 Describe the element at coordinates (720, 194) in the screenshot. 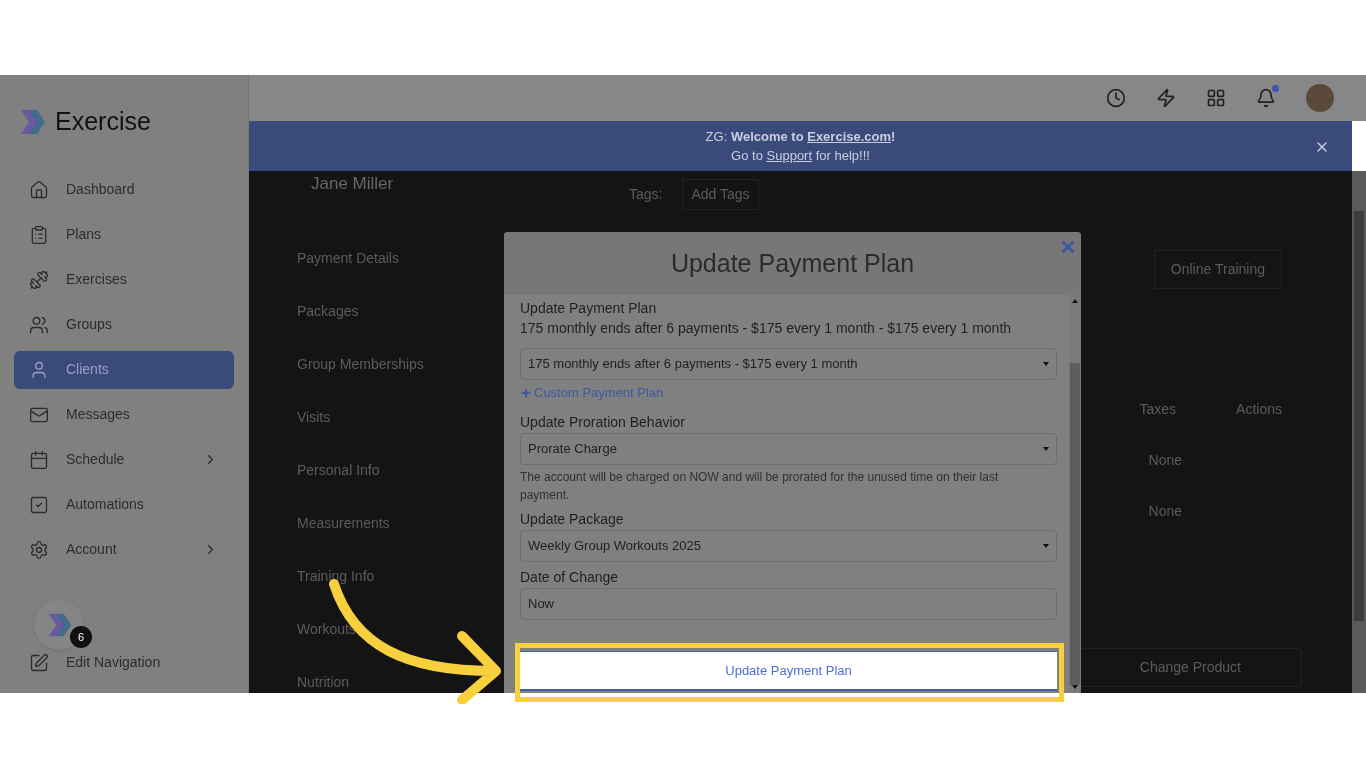

I see `tags-field: Add Tags` at that location.